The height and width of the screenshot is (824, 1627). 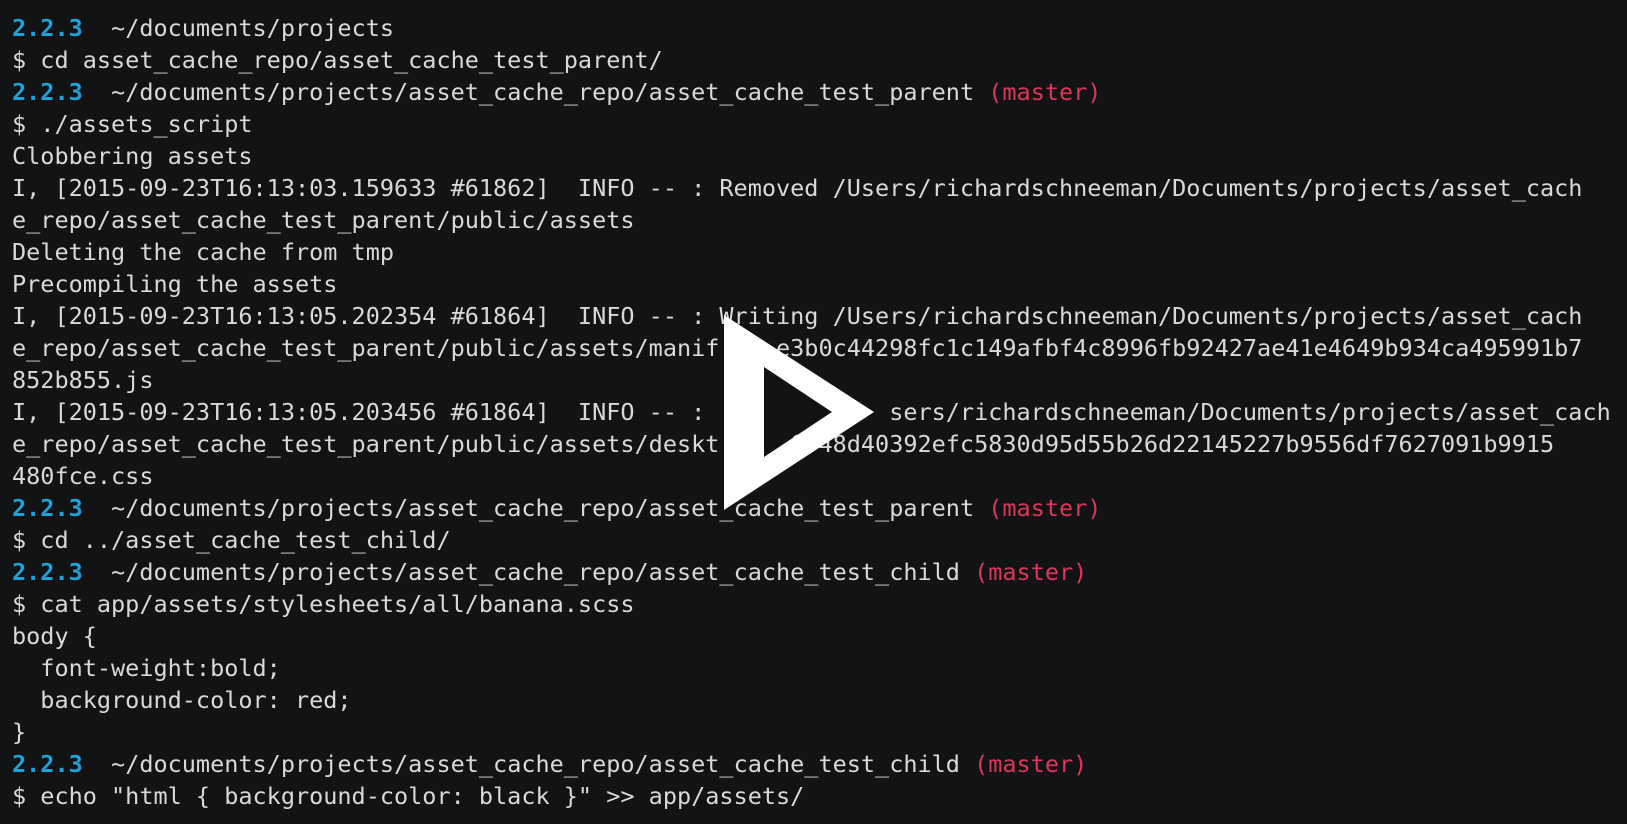 I want to click on prompt-path: ~/documents/projects, so click(x=253, y=28).